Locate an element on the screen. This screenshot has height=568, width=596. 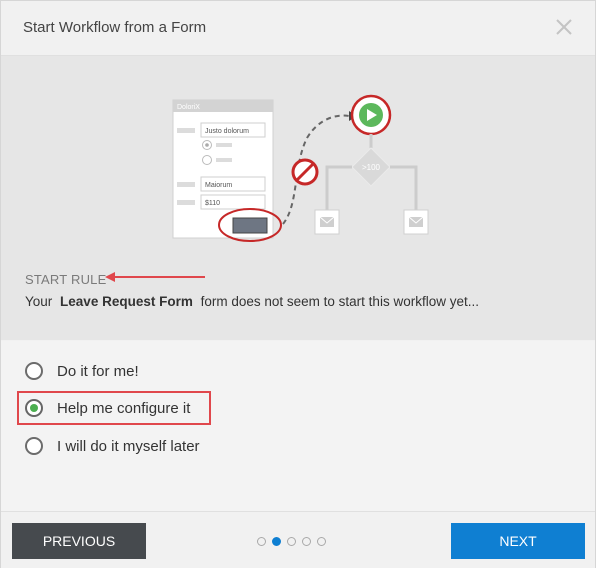
arrow-left-icon is located at coordinates (155, 277).